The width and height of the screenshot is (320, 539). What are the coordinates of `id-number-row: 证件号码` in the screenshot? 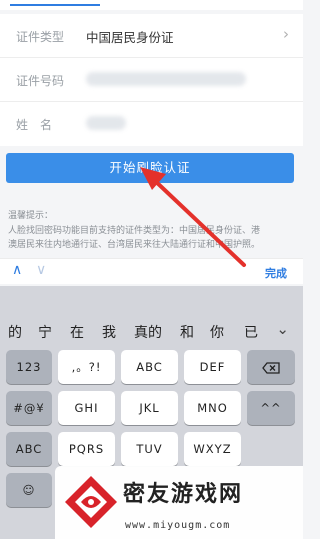 It's located at (151, 80).